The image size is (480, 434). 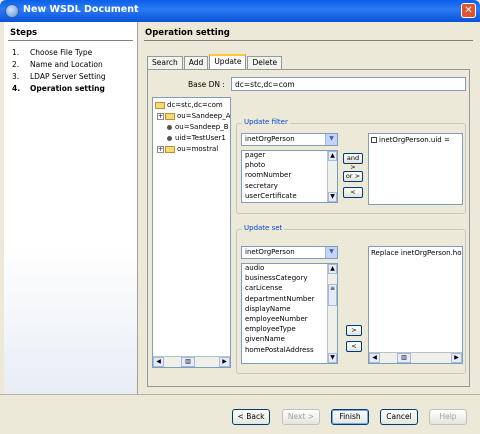 What do you see at coordinates (415, 169) in the screenshot?
I see `filter-expression-area: inetOrgPerson.uid =` at bounding box center [415, 169].